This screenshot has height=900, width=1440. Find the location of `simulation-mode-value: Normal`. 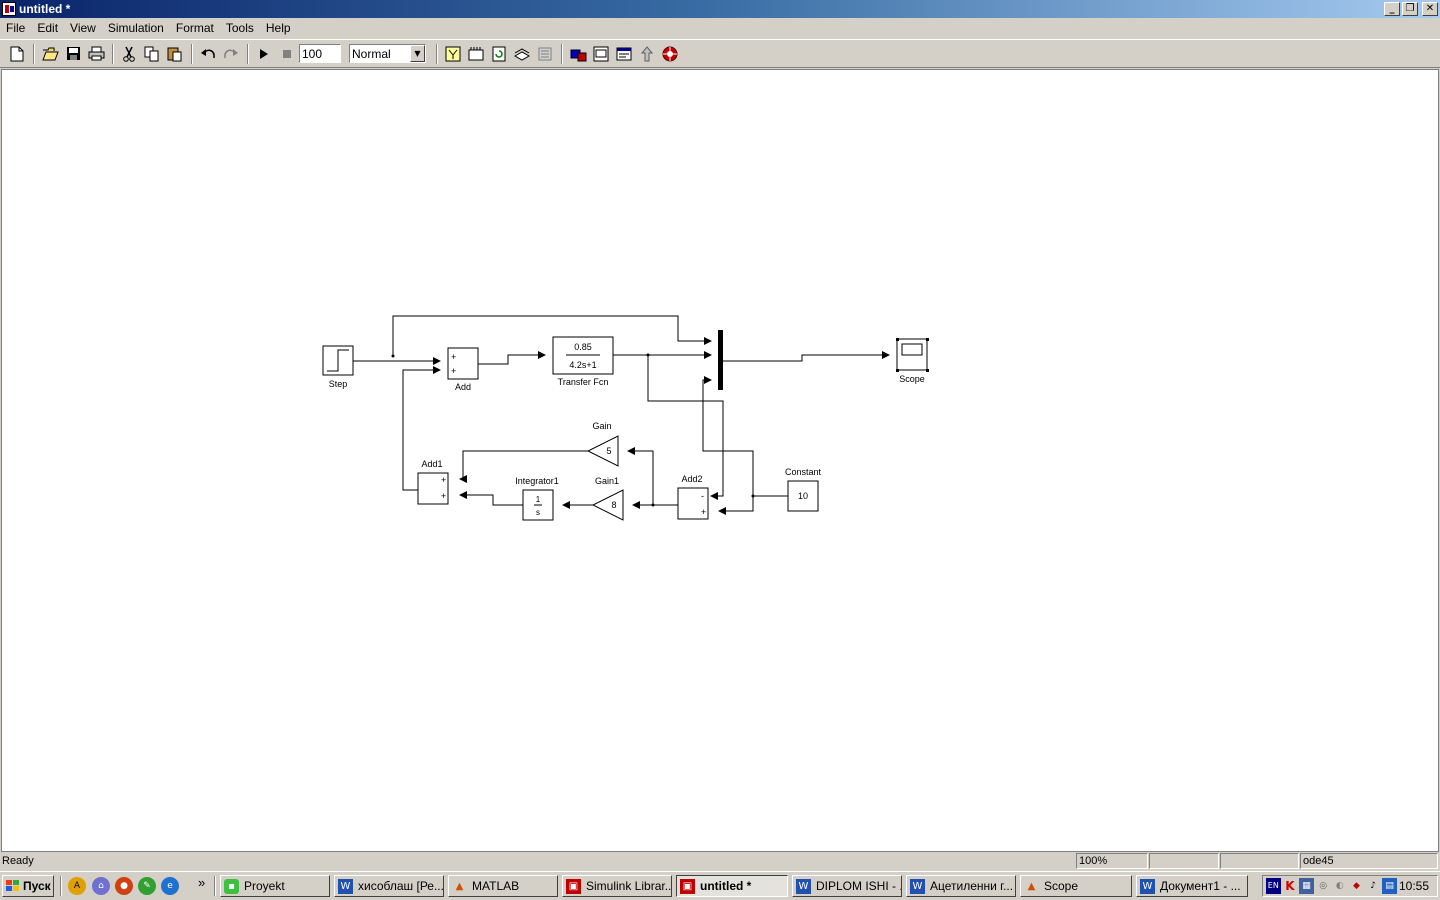

simulation-mode-value: Normal is located at coordinates (371, 53).